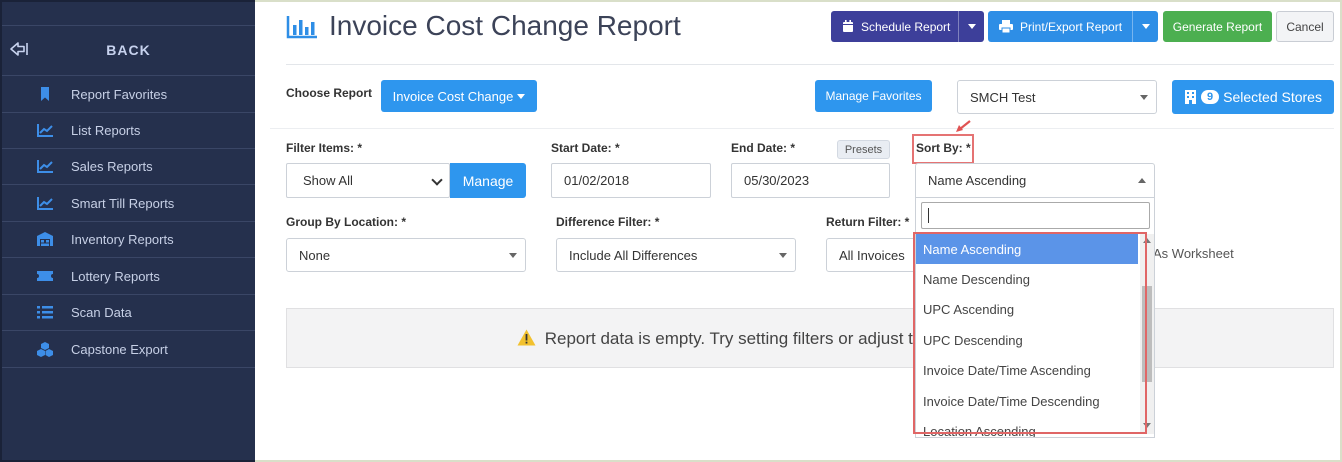  What do you see at coordinates (453, 96) in the screenshot?
I see `selected-report-label: Invoice Cost Change` at bounding box center [453, 96].